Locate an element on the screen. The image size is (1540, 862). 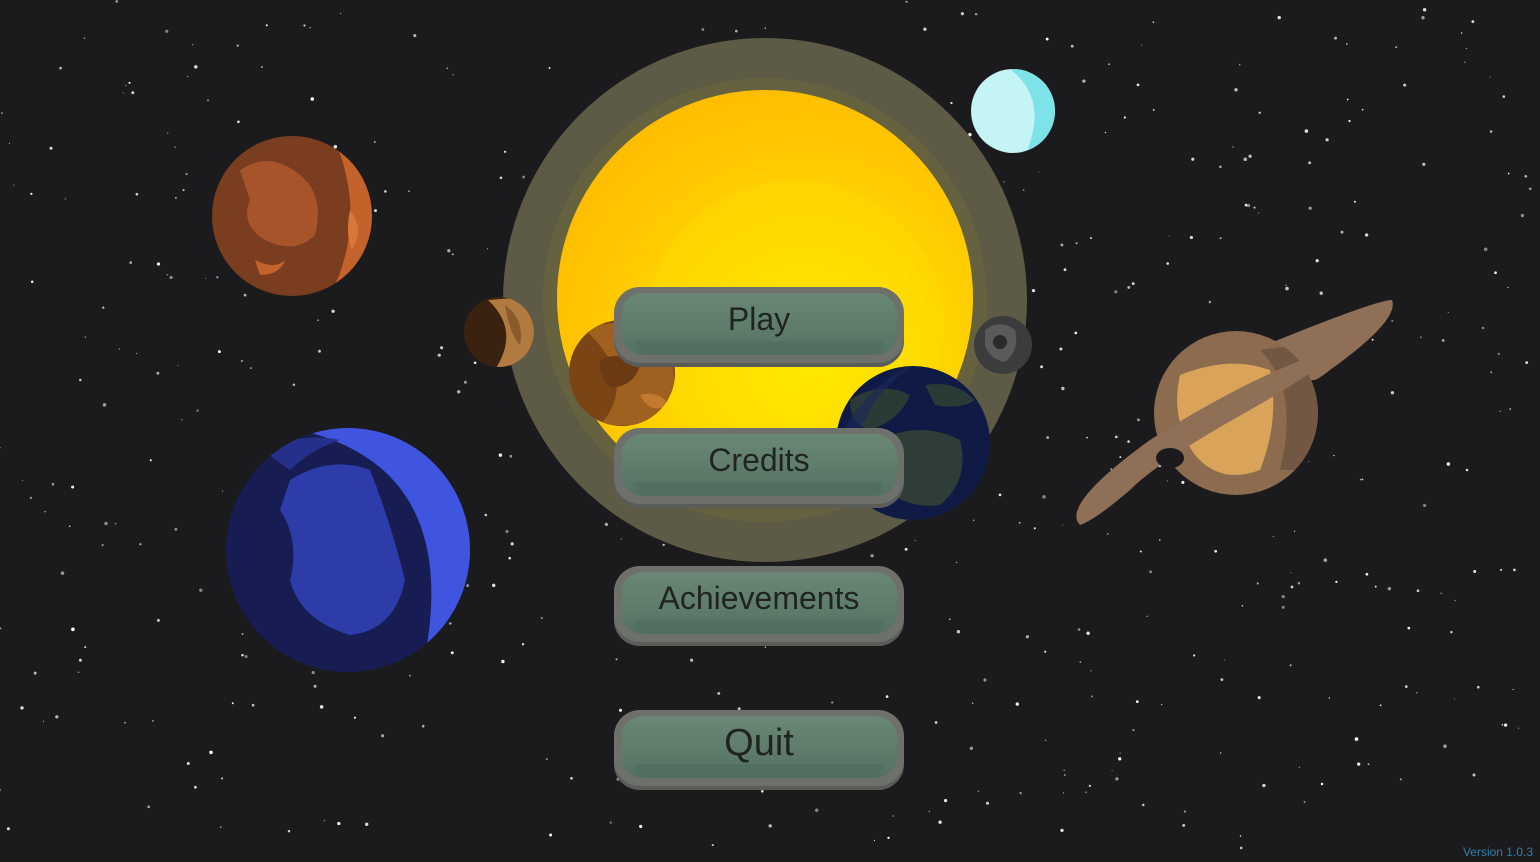
quit-button: Quit is located at coordinates (759, 750).